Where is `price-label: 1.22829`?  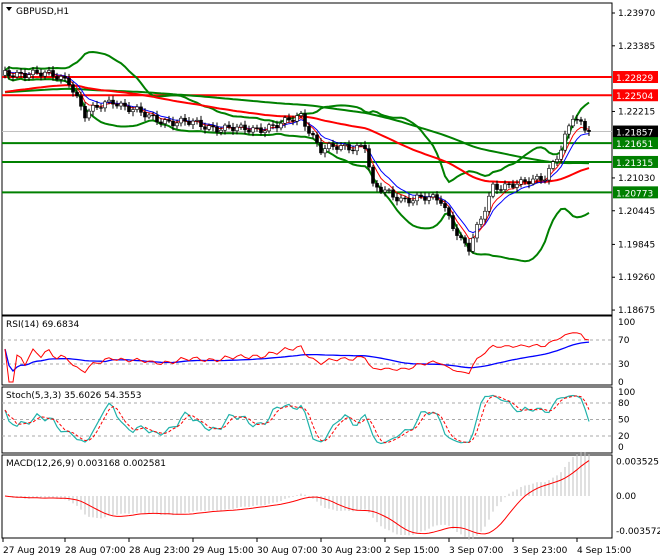 price-label: 1.22829 is located at coordinates (634, 79).